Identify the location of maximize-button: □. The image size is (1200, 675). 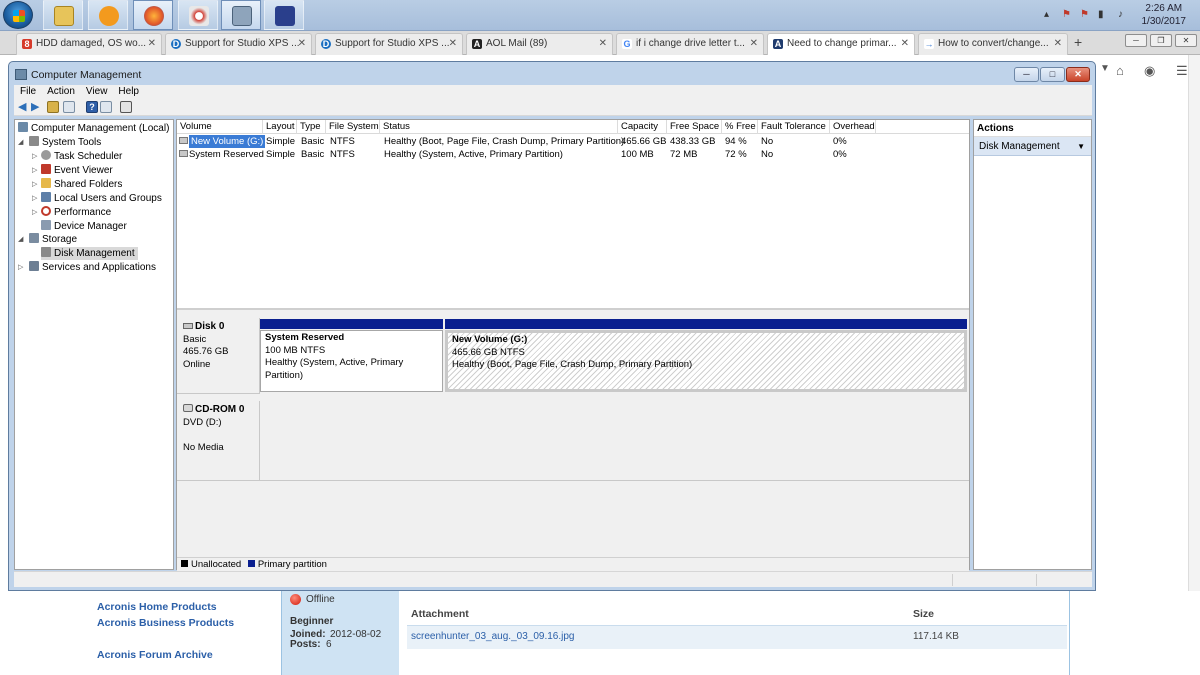
(1052, 74).